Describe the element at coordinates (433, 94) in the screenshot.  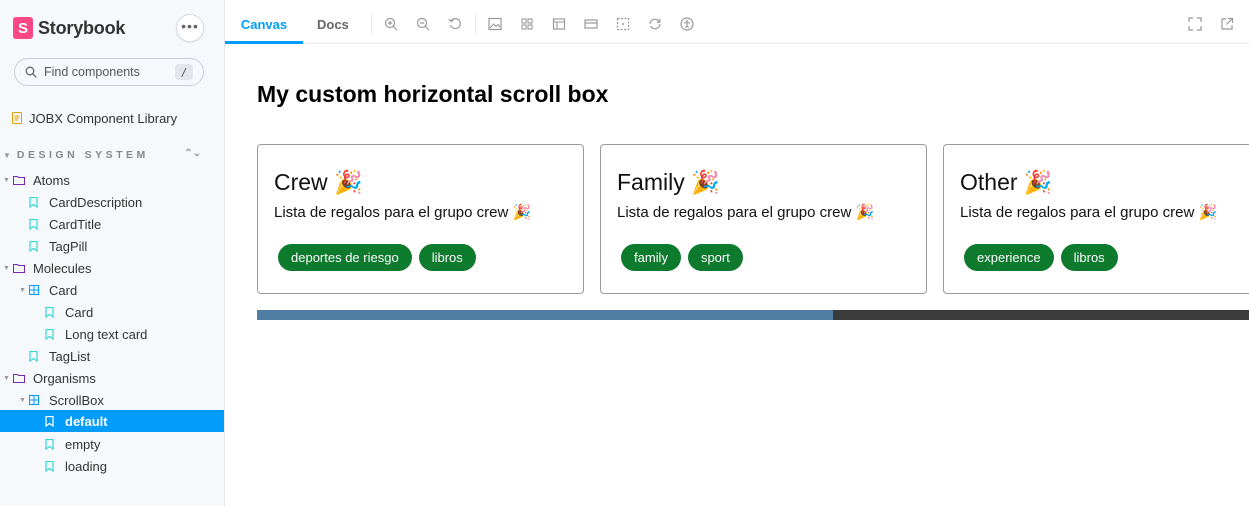
I see `page-title: My custom horizontal scroll box` at that location.